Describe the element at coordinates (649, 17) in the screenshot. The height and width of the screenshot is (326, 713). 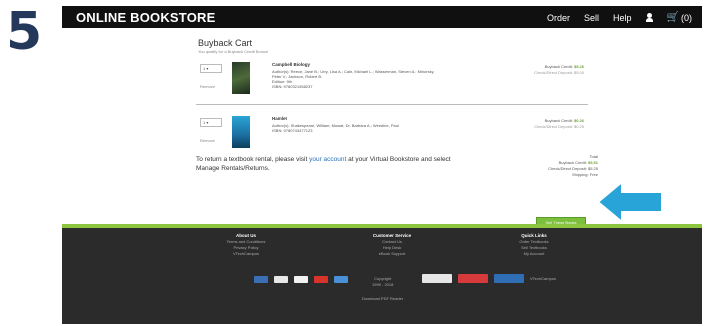
I see `user-icon` at that location.